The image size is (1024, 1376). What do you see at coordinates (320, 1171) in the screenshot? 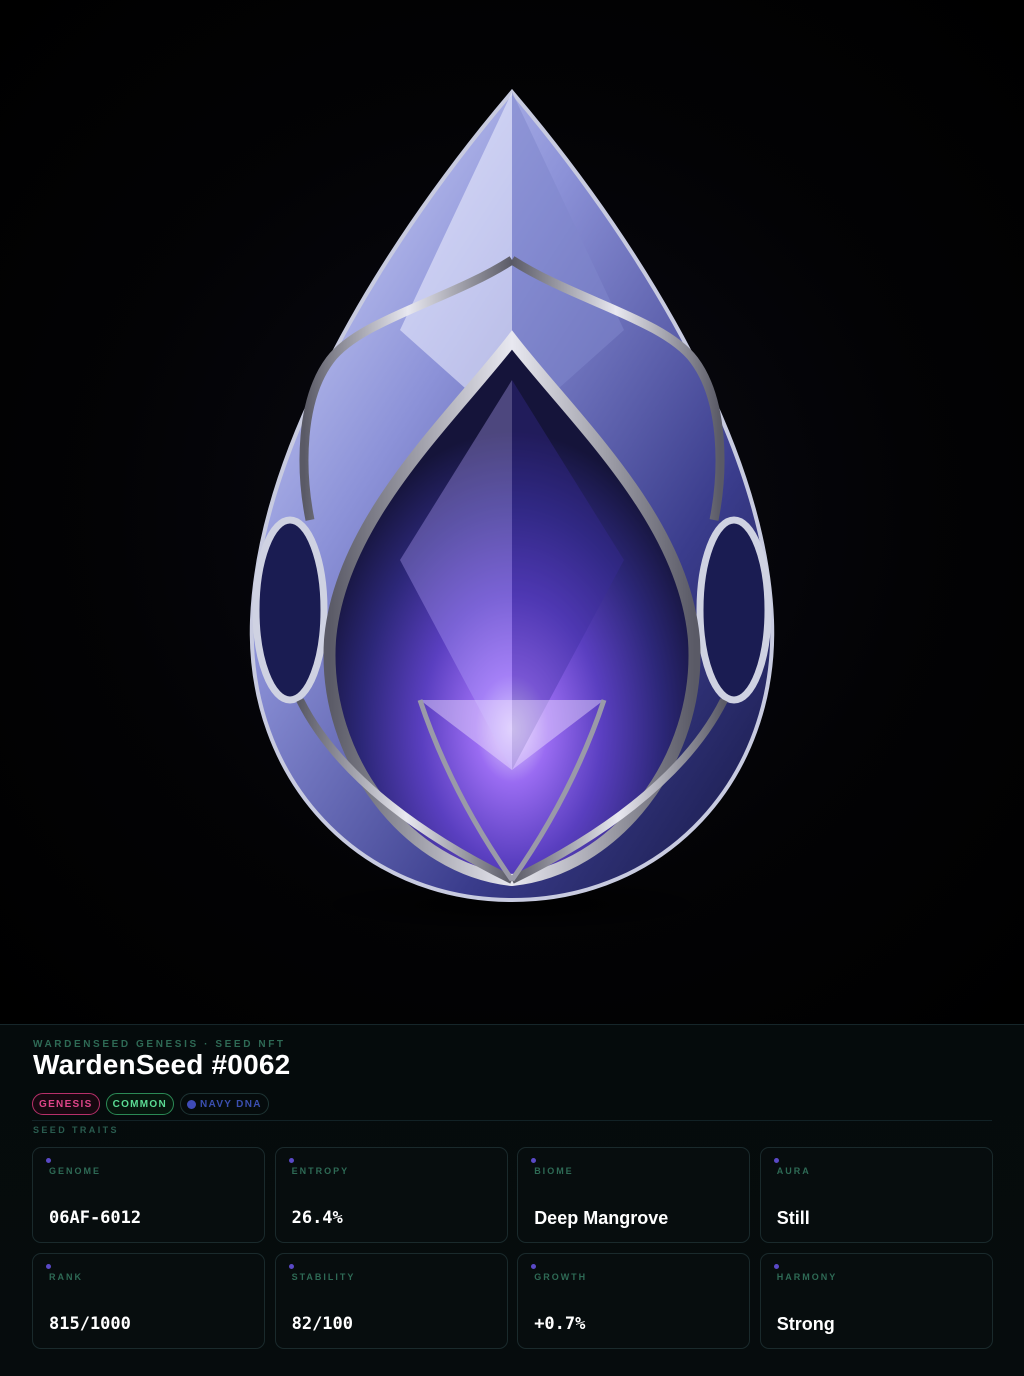
I see `trait-label: ENTROPY` at bounding box center [320, 1171].